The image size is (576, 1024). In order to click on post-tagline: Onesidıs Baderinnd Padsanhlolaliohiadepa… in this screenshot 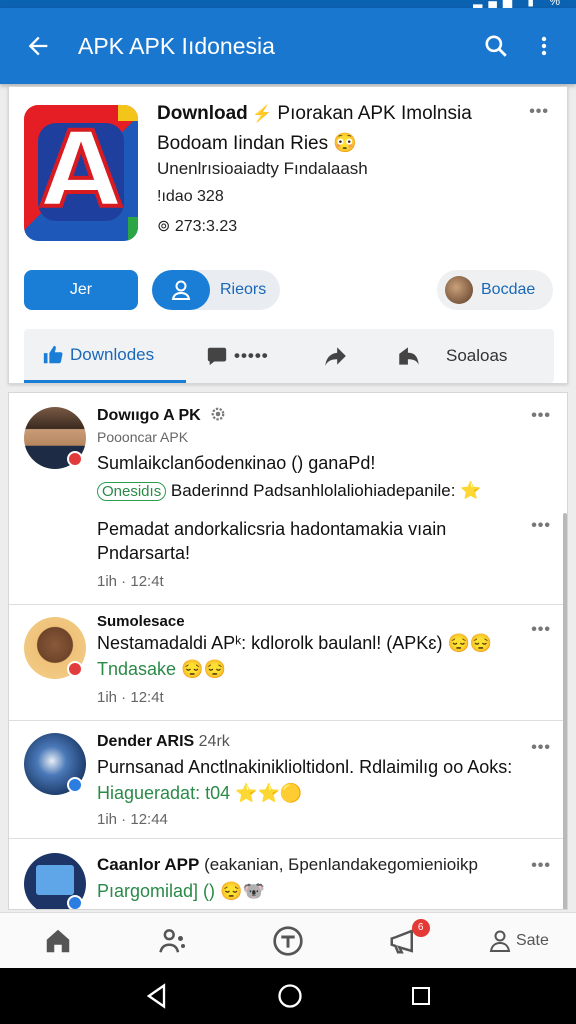, I will do `click(289, 491)`.